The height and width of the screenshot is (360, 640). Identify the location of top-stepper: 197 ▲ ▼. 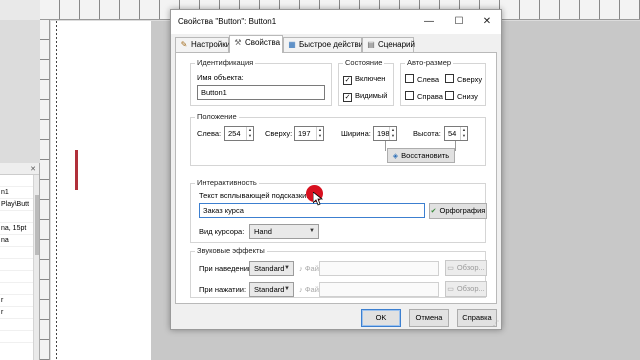
(309, 133).